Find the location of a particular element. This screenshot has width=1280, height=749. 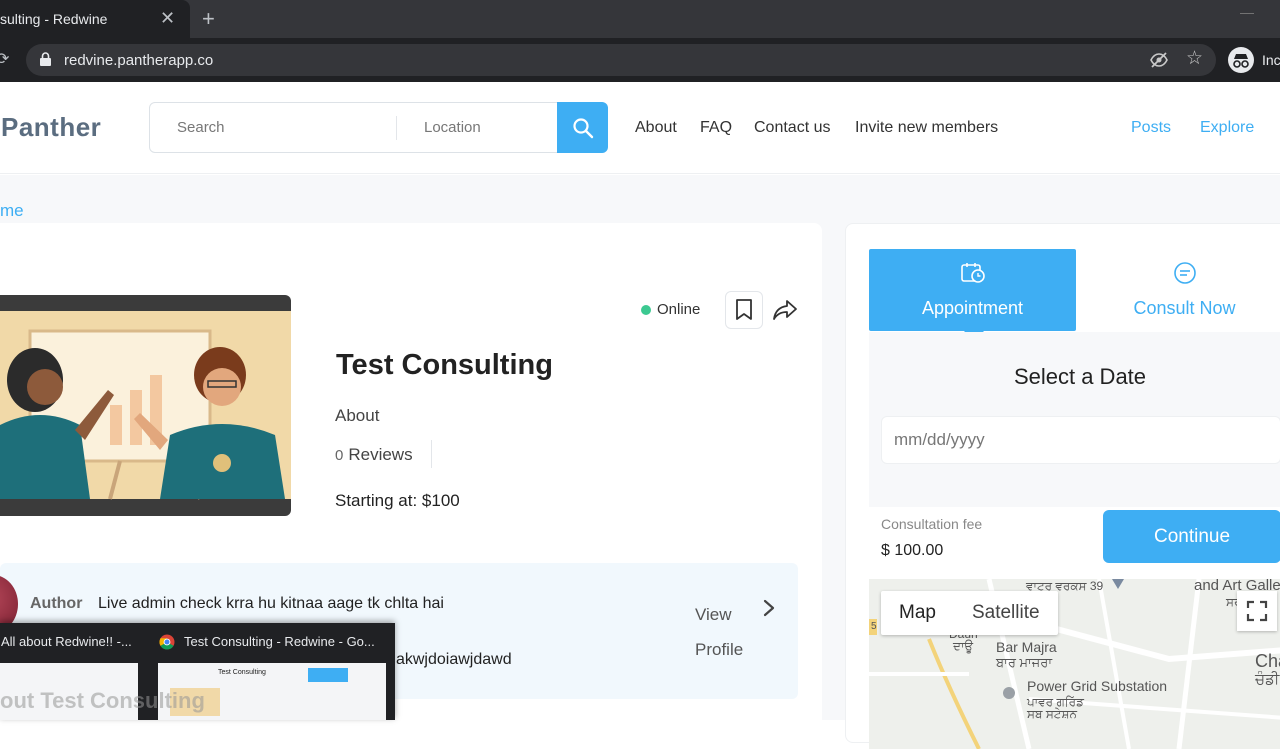

view-profile-line2: Profile is located at coordinates (719, 649).